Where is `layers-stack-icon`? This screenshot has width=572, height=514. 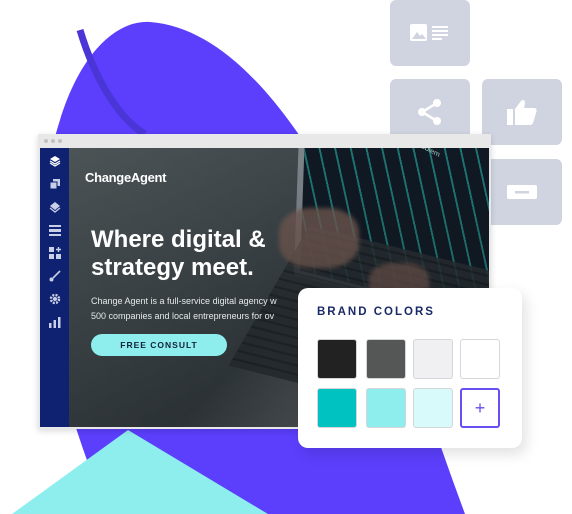
layers-stack-icon is located at coordinates (55, 161).